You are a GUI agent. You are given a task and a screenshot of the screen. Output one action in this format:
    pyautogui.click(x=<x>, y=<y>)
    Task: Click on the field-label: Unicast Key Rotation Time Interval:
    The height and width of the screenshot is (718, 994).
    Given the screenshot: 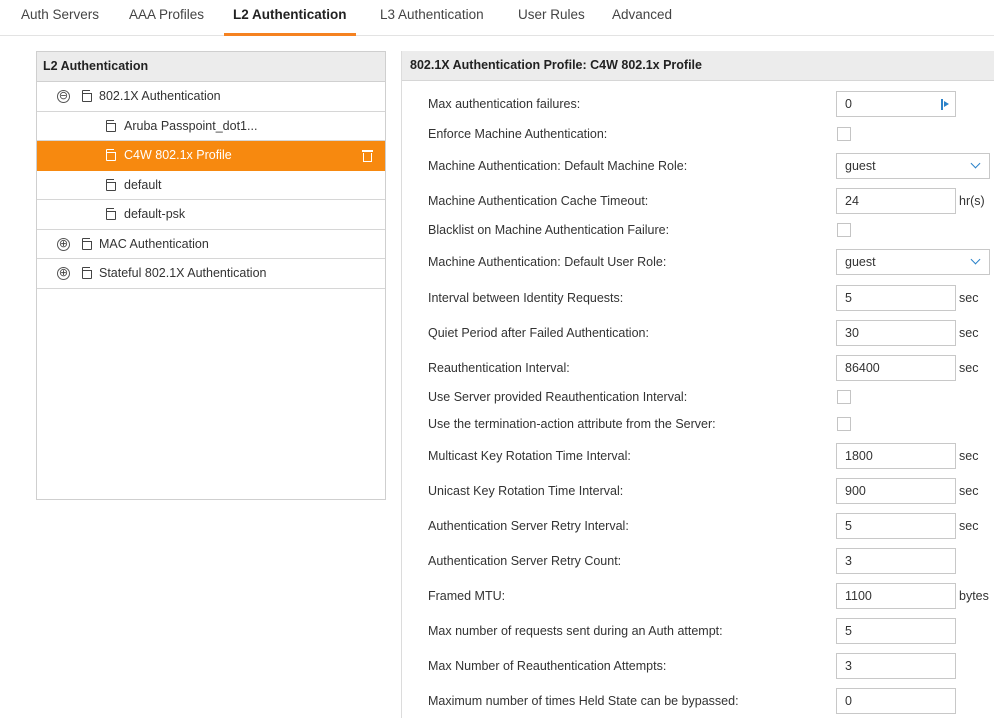 What is the action you would take?
    pyautogui.click(x=526, y=491)
    